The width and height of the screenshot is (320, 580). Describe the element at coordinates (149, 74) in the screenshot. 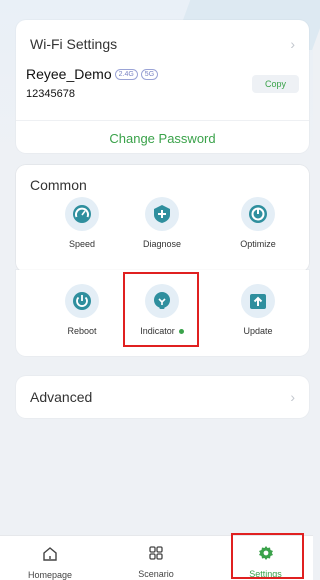

I see `band-badge-5g: 5G` at that location.